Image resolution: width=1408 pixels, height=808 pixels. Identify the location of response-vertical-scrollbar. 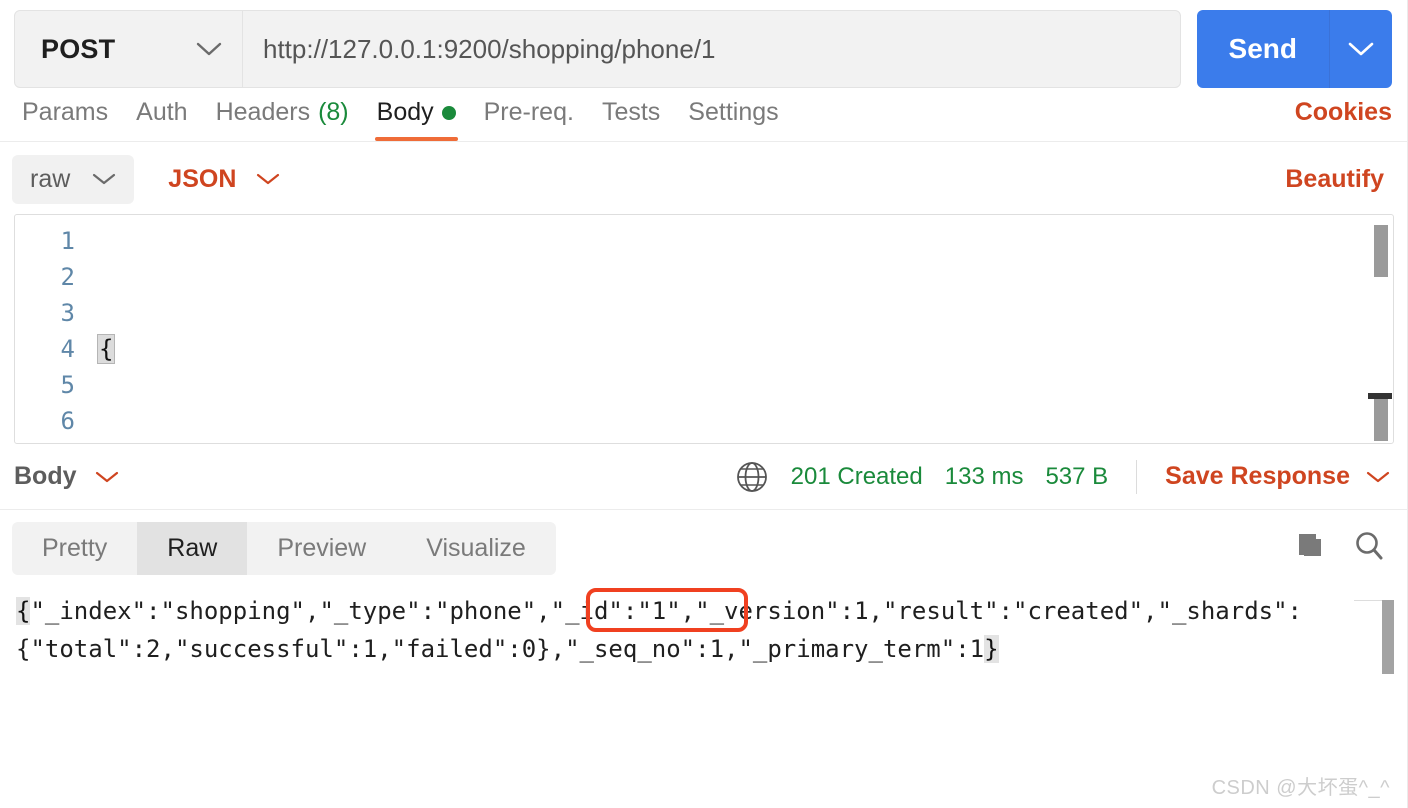
(1375, 640).